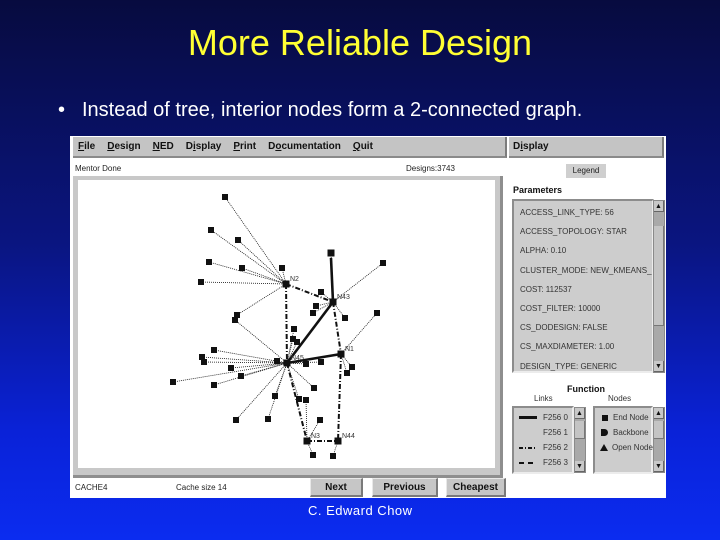  Describe the element at coordinates (363, 146) in the screenshot. I see `menu-quit: Quit` at that location.